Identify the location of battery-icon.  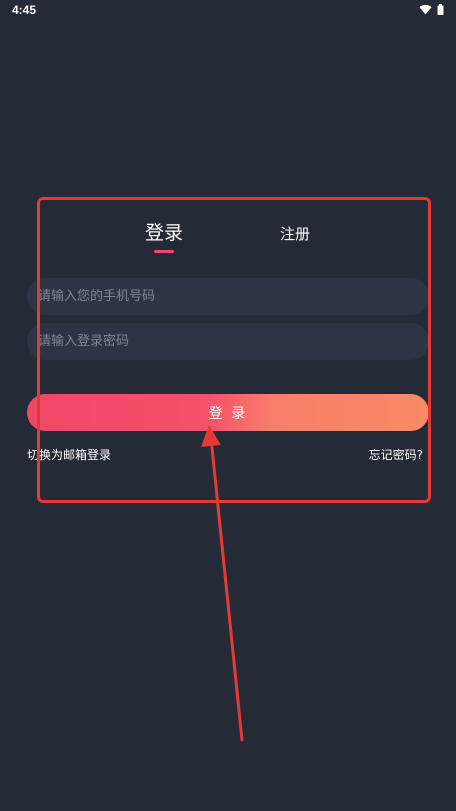
(440, 9).